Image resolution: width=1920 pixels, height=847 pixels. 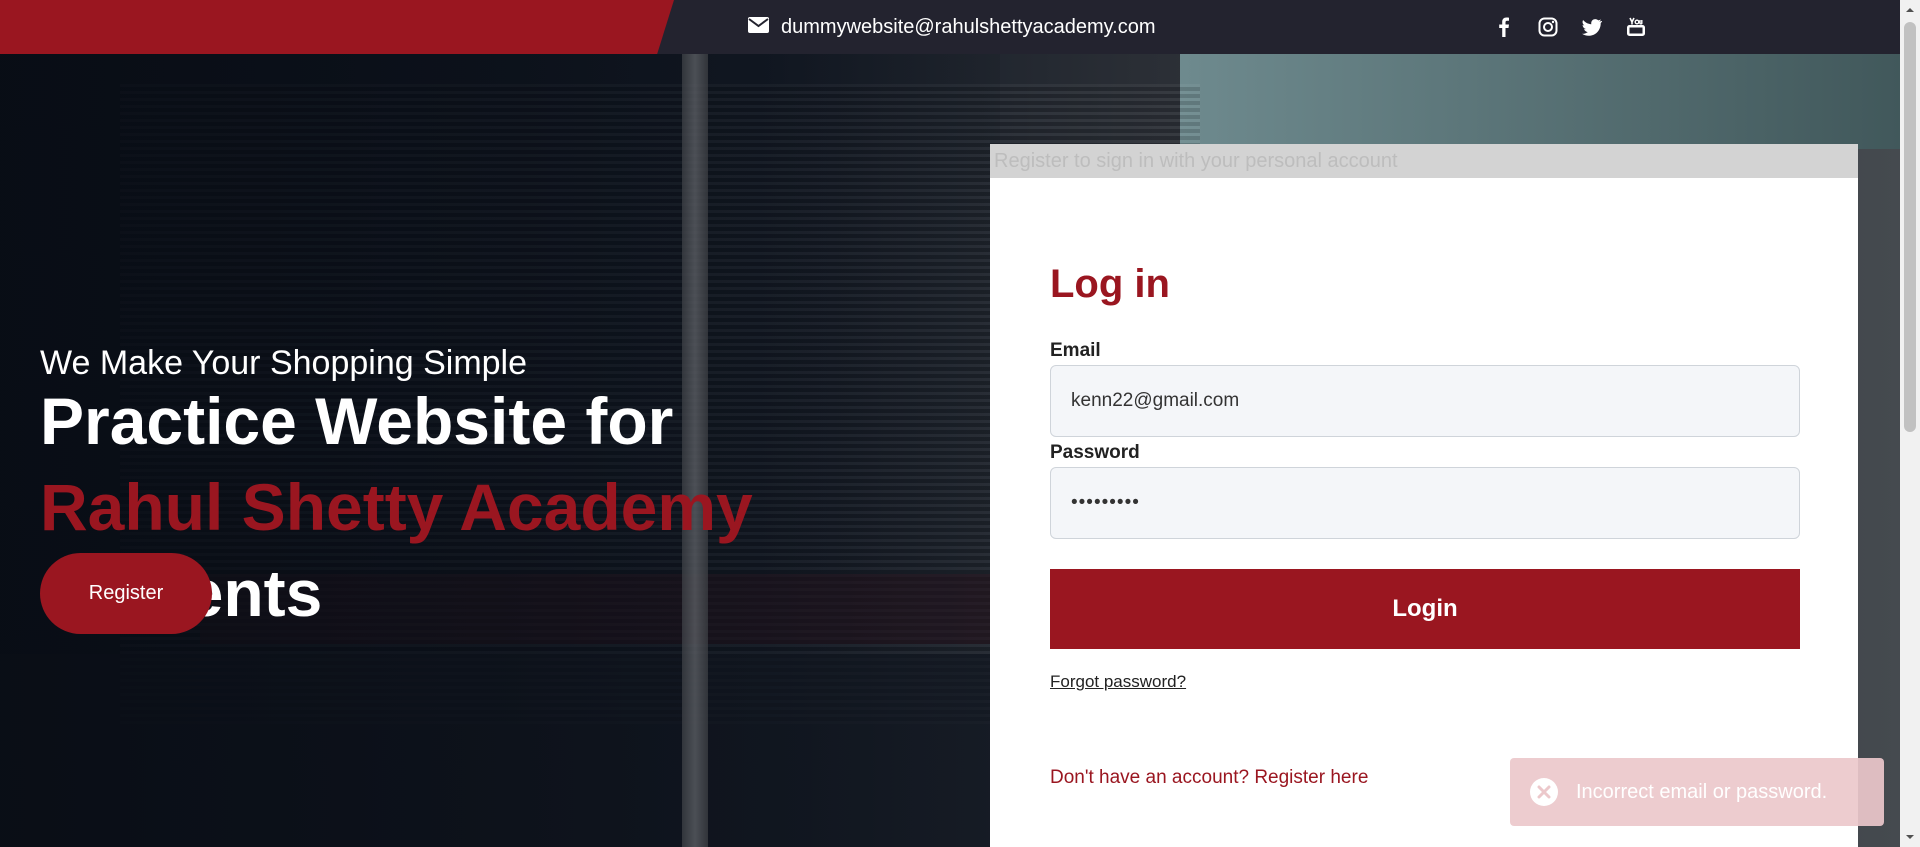 What do you see at coordinates (1592, 27) in the screenshot?
I see `twitter-icon` at bounding box center [1592, 27].